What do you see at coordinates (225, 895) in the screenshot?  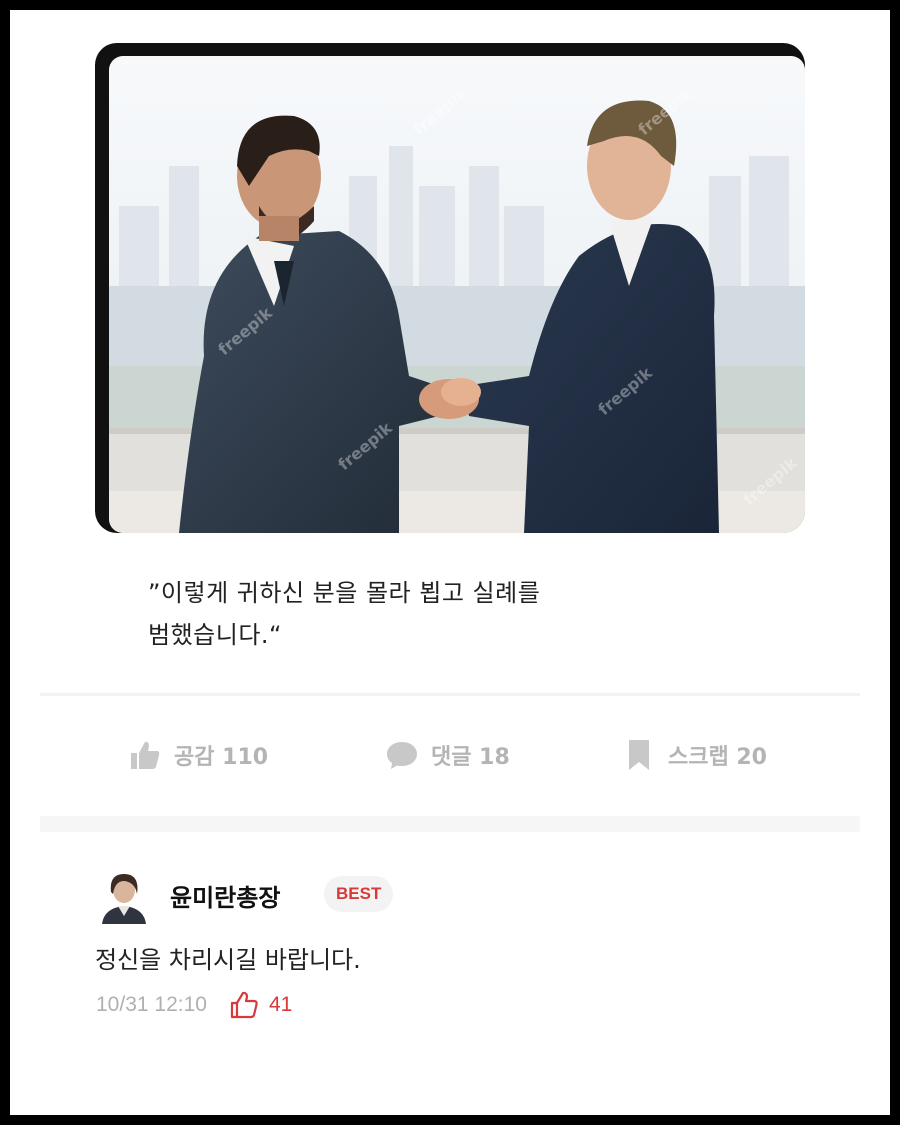 I see `comment-author: 윤미란총장` at bounding box center [225, 895].